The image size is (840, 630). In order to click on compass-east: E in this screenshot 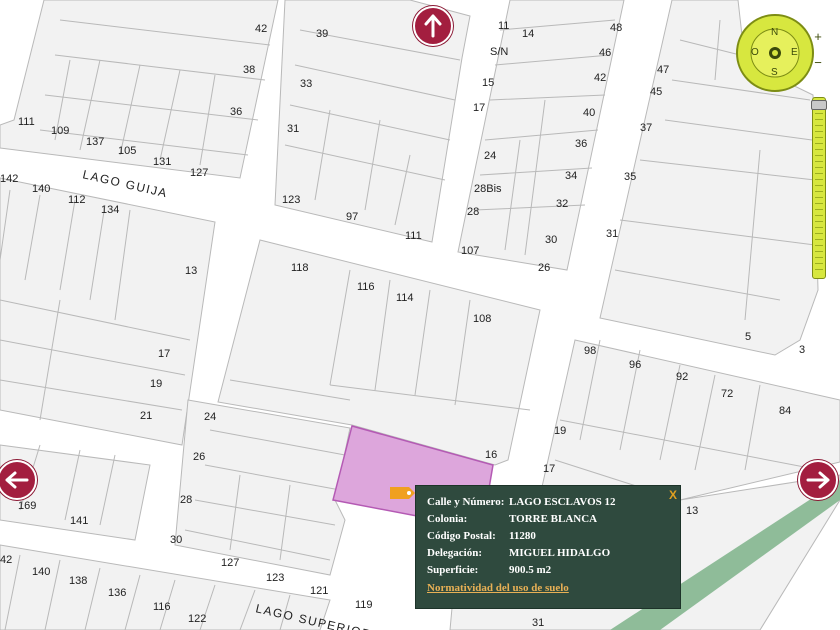, I will do `click(794, 52)`.